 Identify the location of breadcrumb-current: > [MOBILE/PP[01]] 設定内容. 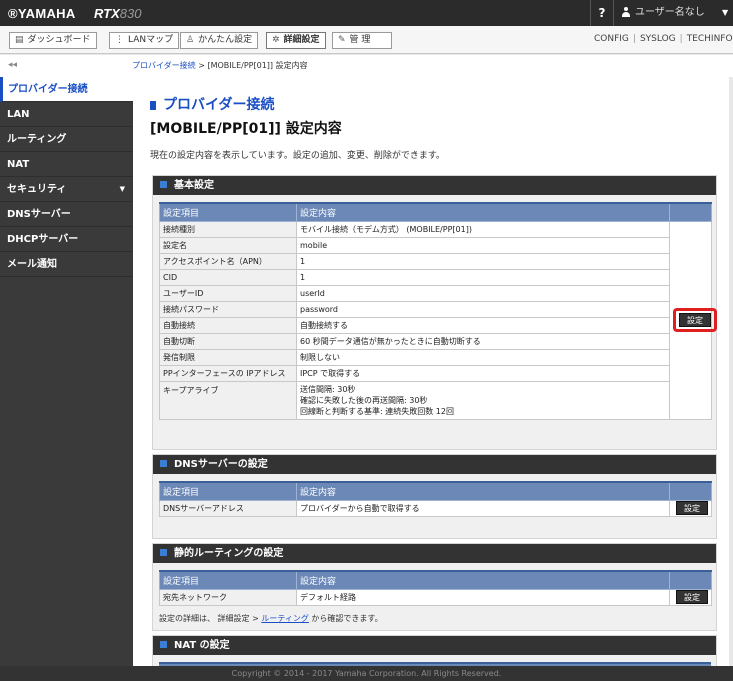
(251, 65).